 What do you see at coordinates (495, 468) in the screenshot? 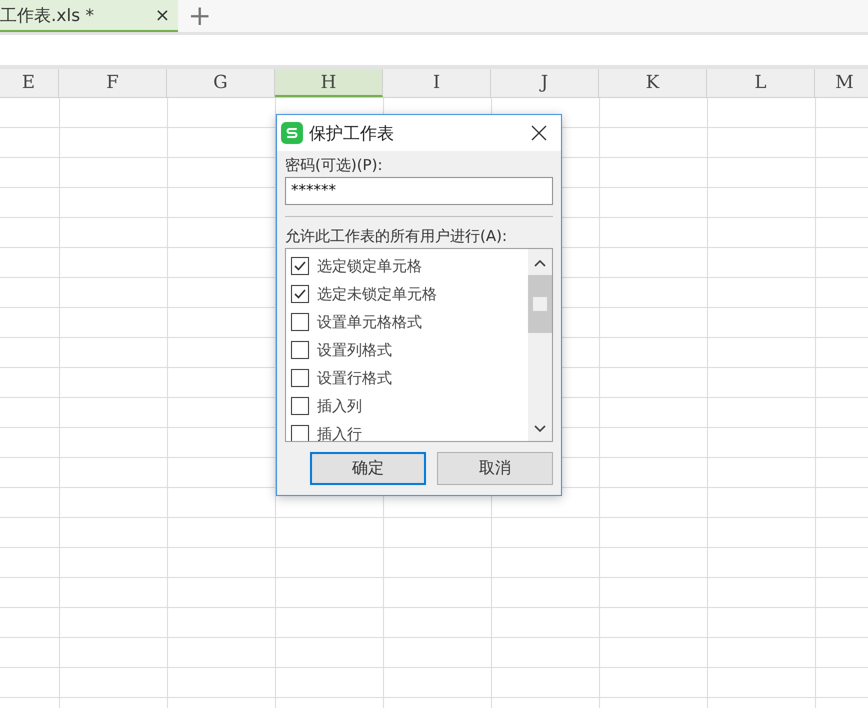
I see `cancel-button: 取消` at bounding box center [495, 468].